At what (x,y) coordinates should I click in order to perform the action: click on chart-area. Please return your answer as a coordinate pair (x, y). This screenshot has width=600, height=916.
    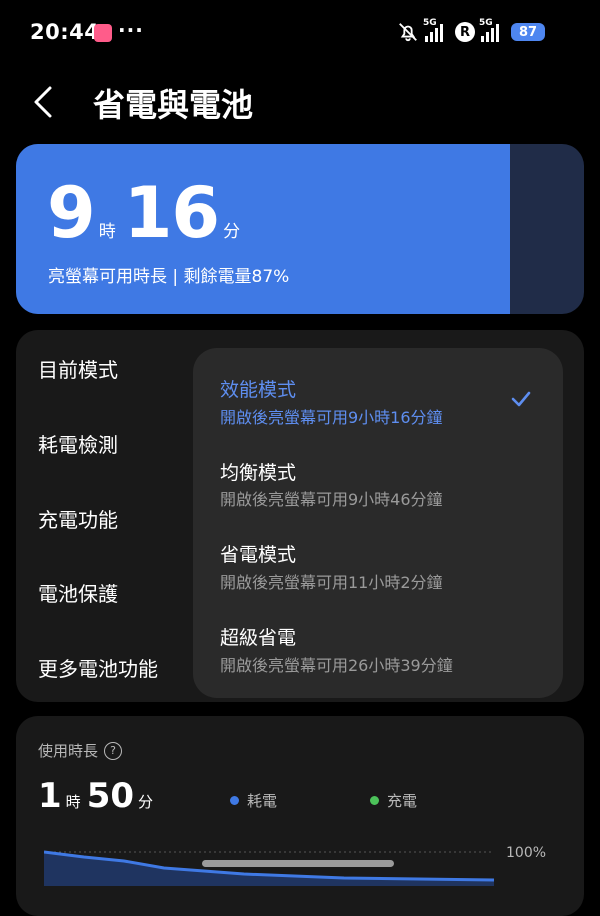
    Looking at the image, I should click on (269, 869).